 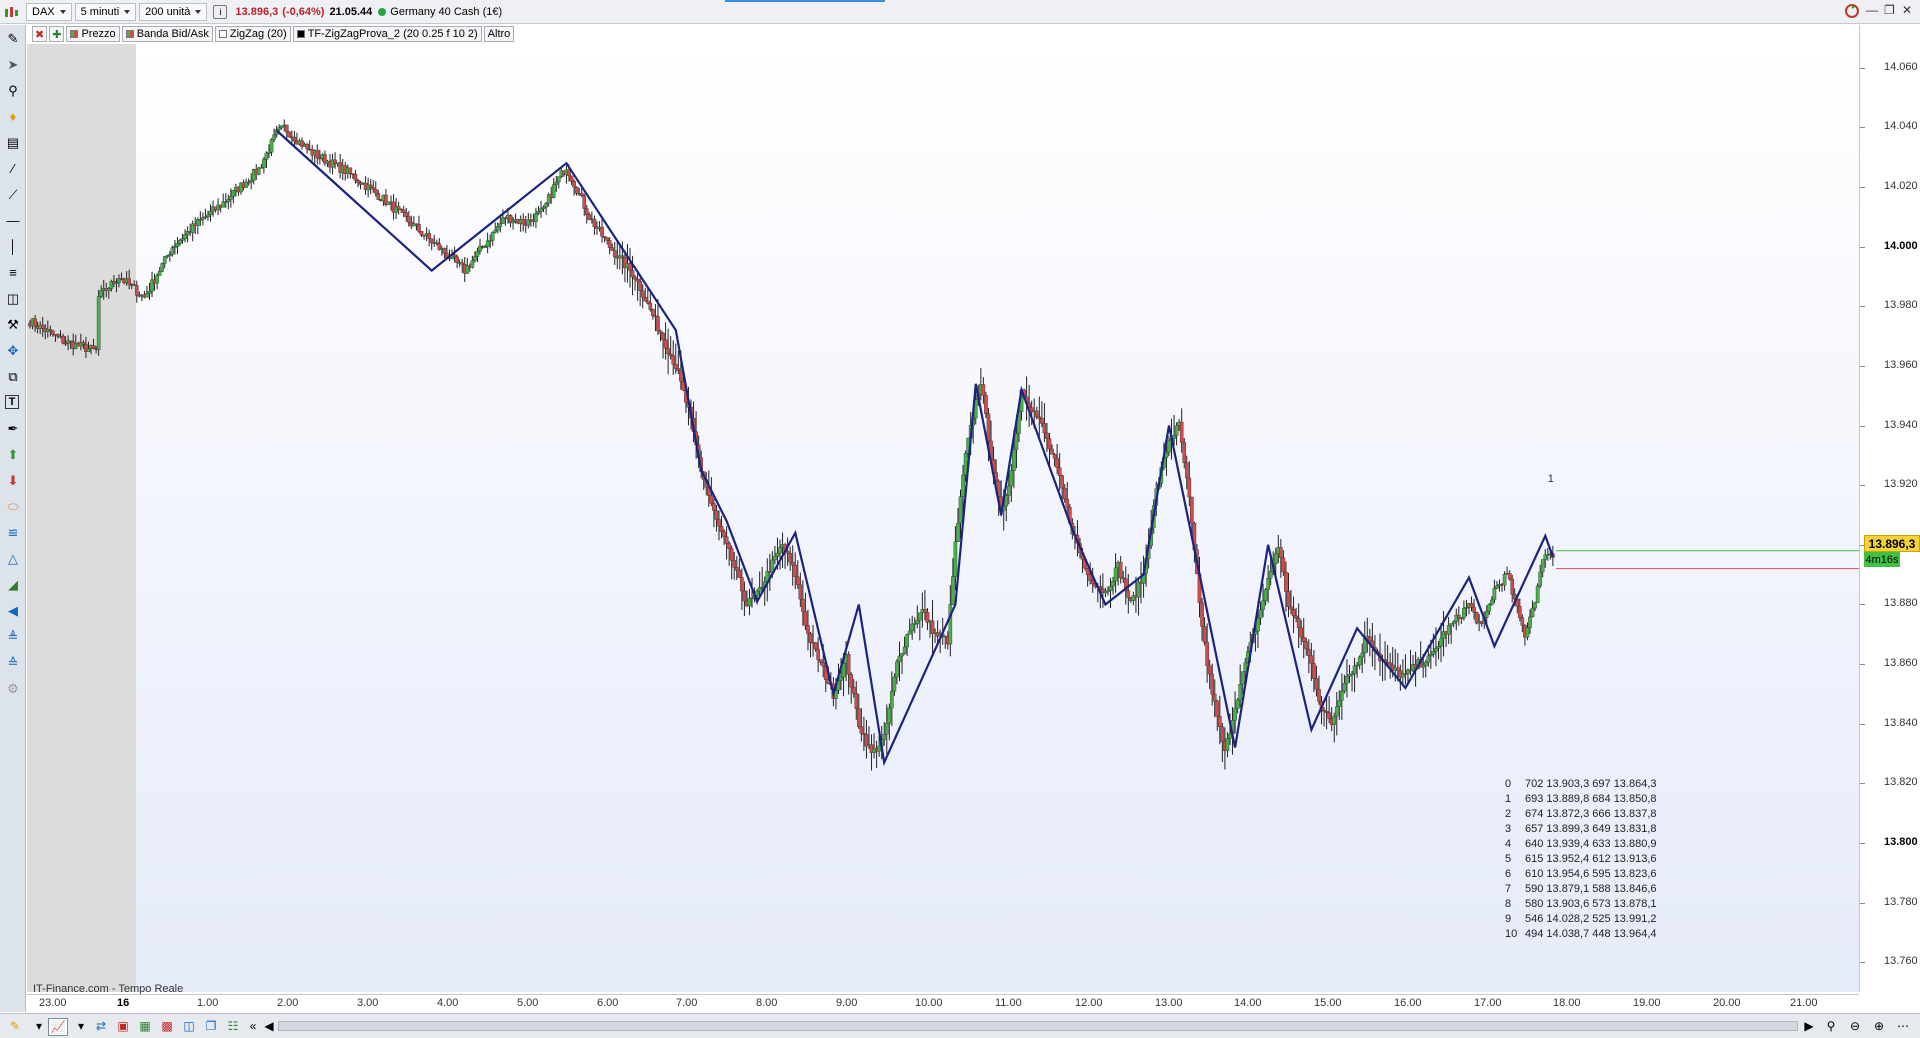 I want to click on zigzag-row-values: 674 13.872,3 666 13.837,8, so click(x=1591, y=814).